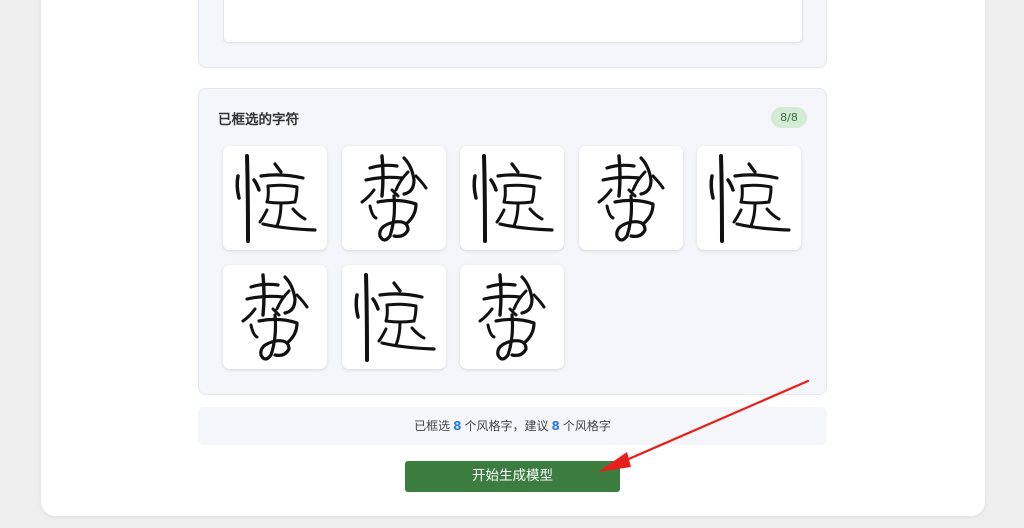 Image resolution: width=1024 pixels, height=528 pixels. Describe the element at coordinates (555, 426) in the screenshot. I see `suggested-count: 8` at that location.